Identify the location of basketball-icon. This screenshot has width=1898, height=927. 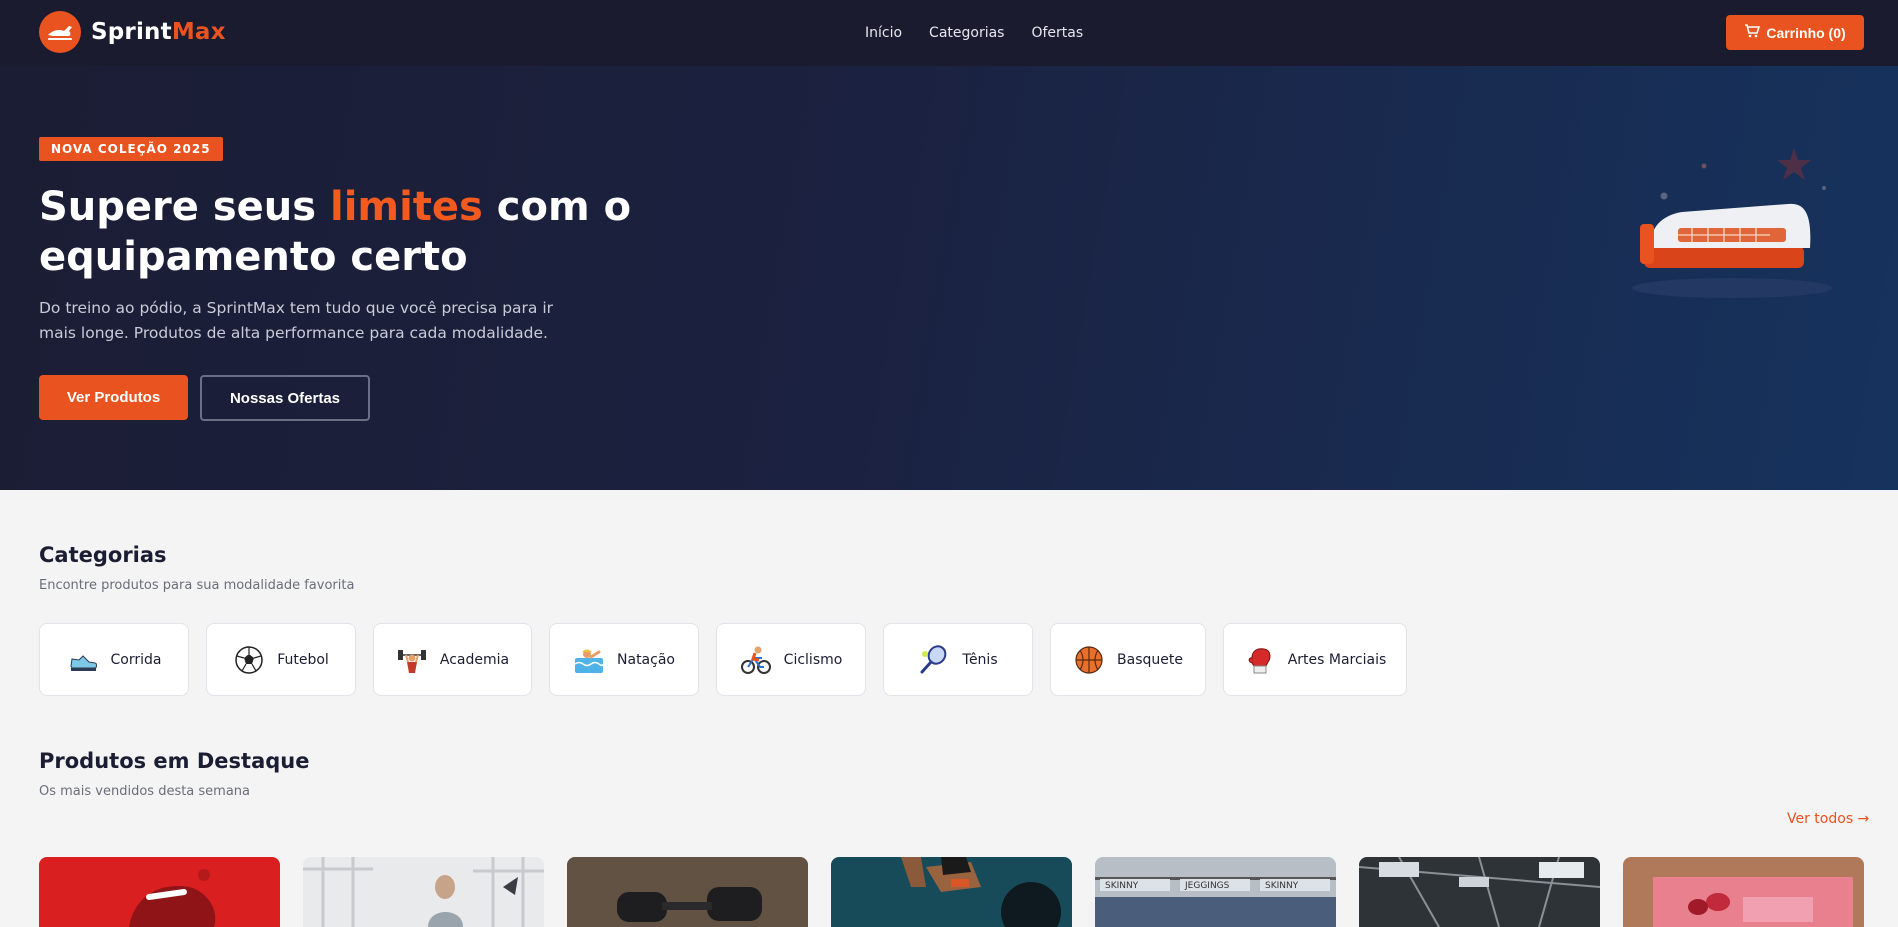
(1089, 660).